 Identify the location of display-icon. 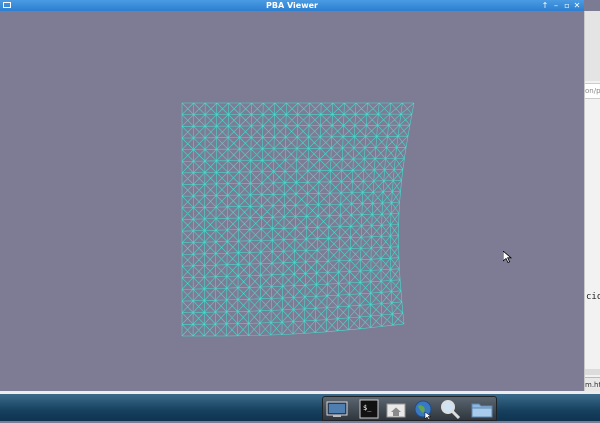
(337, 409).